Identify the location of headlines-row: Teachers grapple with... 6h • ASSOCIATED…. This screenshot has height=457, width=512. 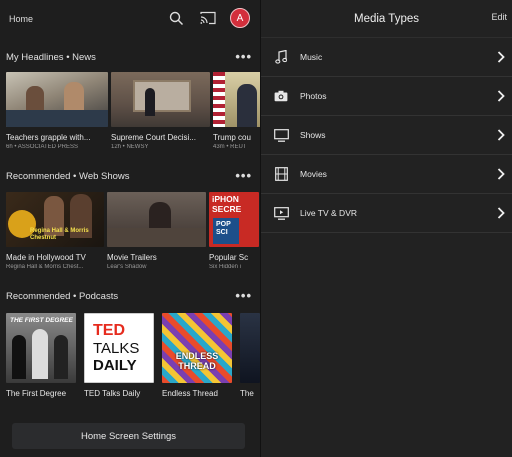
(133, 111).